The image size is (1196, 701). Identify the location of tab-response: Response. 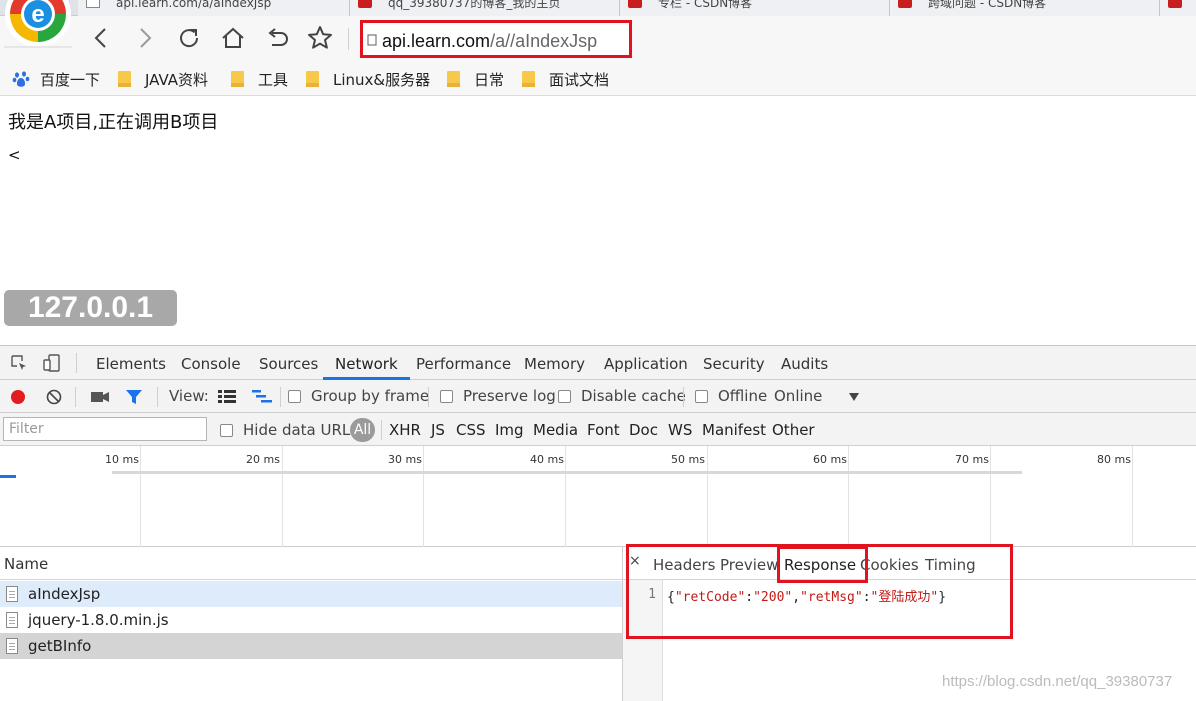
(820, 565).